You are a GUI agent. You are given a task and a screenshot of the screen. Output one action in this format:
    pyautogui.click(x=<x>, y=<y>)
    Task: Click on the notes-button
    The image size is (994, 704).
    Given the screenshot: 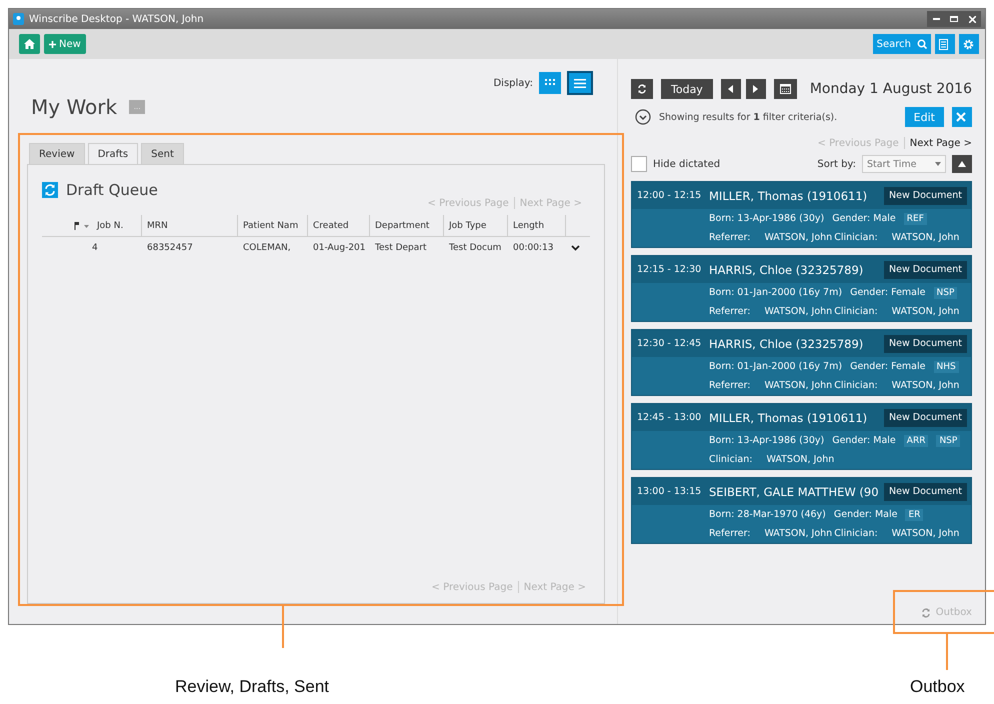 What is the action you would take?
    pyautogui.click(x=945, y=44)
    